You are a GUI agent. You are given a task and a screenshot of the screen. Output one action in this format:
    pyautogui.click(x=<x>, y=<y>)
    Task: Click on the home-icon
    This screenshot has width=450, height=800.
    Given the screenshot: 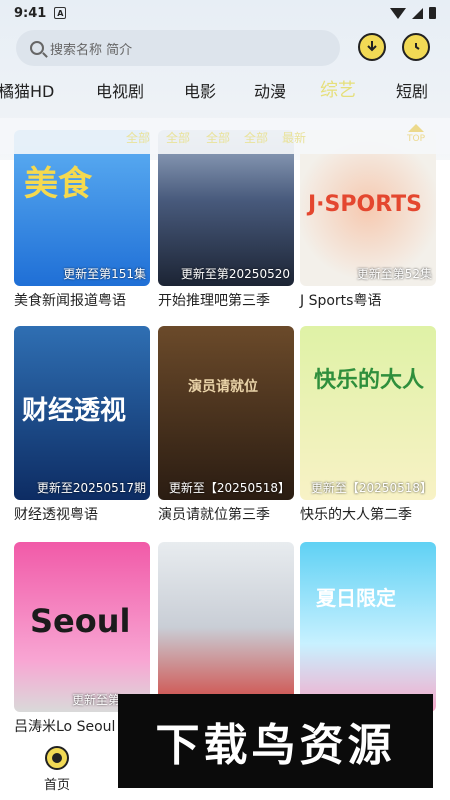 What is the action you would take?
    pyautogui.click(x=57, y=758)
    